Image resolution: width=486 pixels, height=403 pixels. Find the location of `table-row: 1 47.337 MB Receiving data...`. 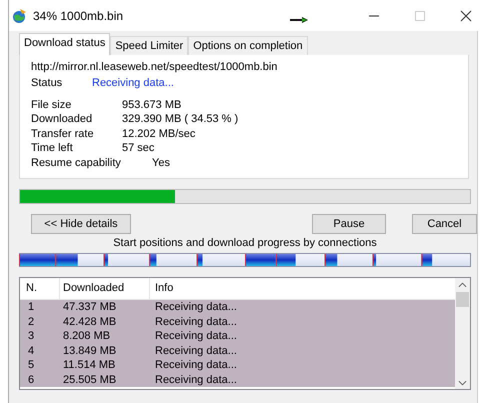

table-row: 1 47.337 MB Receiving data... is located at coordinates (237, 307).